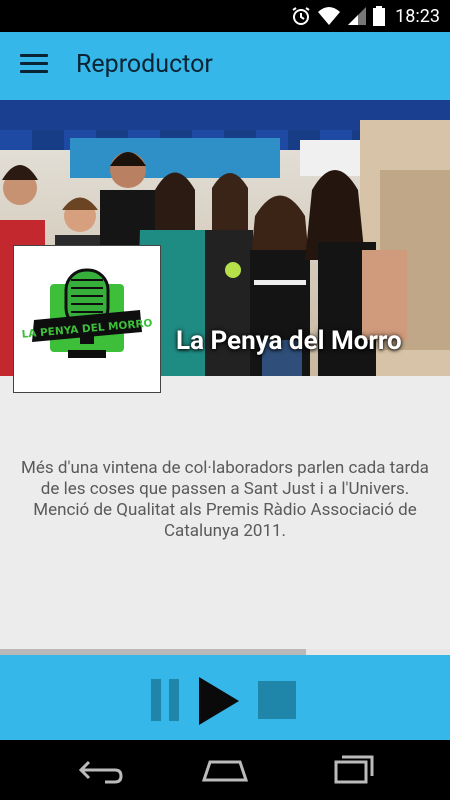  Describe the element at coordinates (277, 700) in the screenshot. I see `stop-button` at that location.